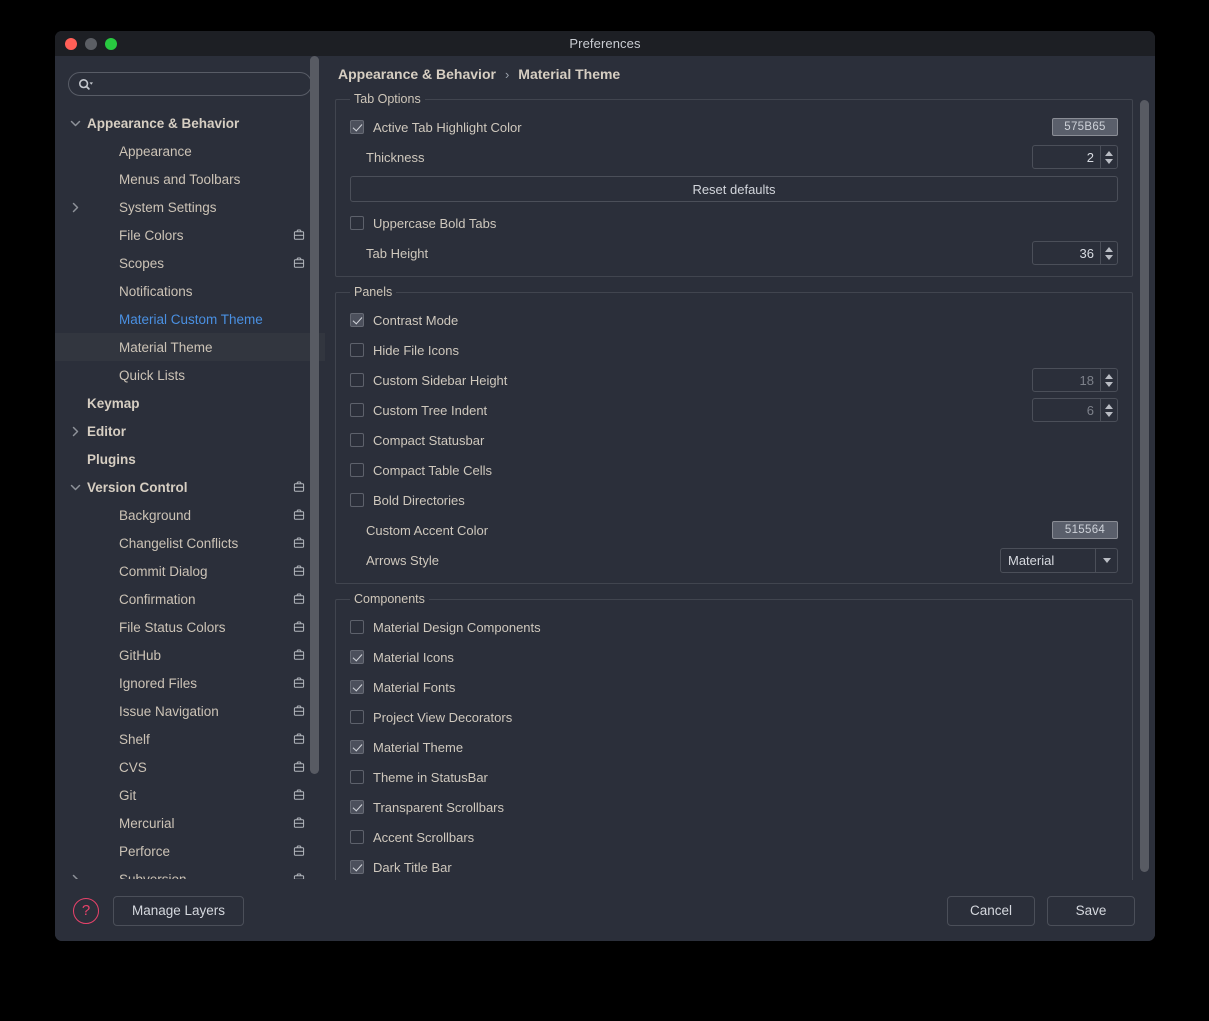 The width and height of the screenshot is (1209, 1021). Describe the element at coordinates (357, 320) in the screenshot. I see `checkbox-contrast-mode` at that location.